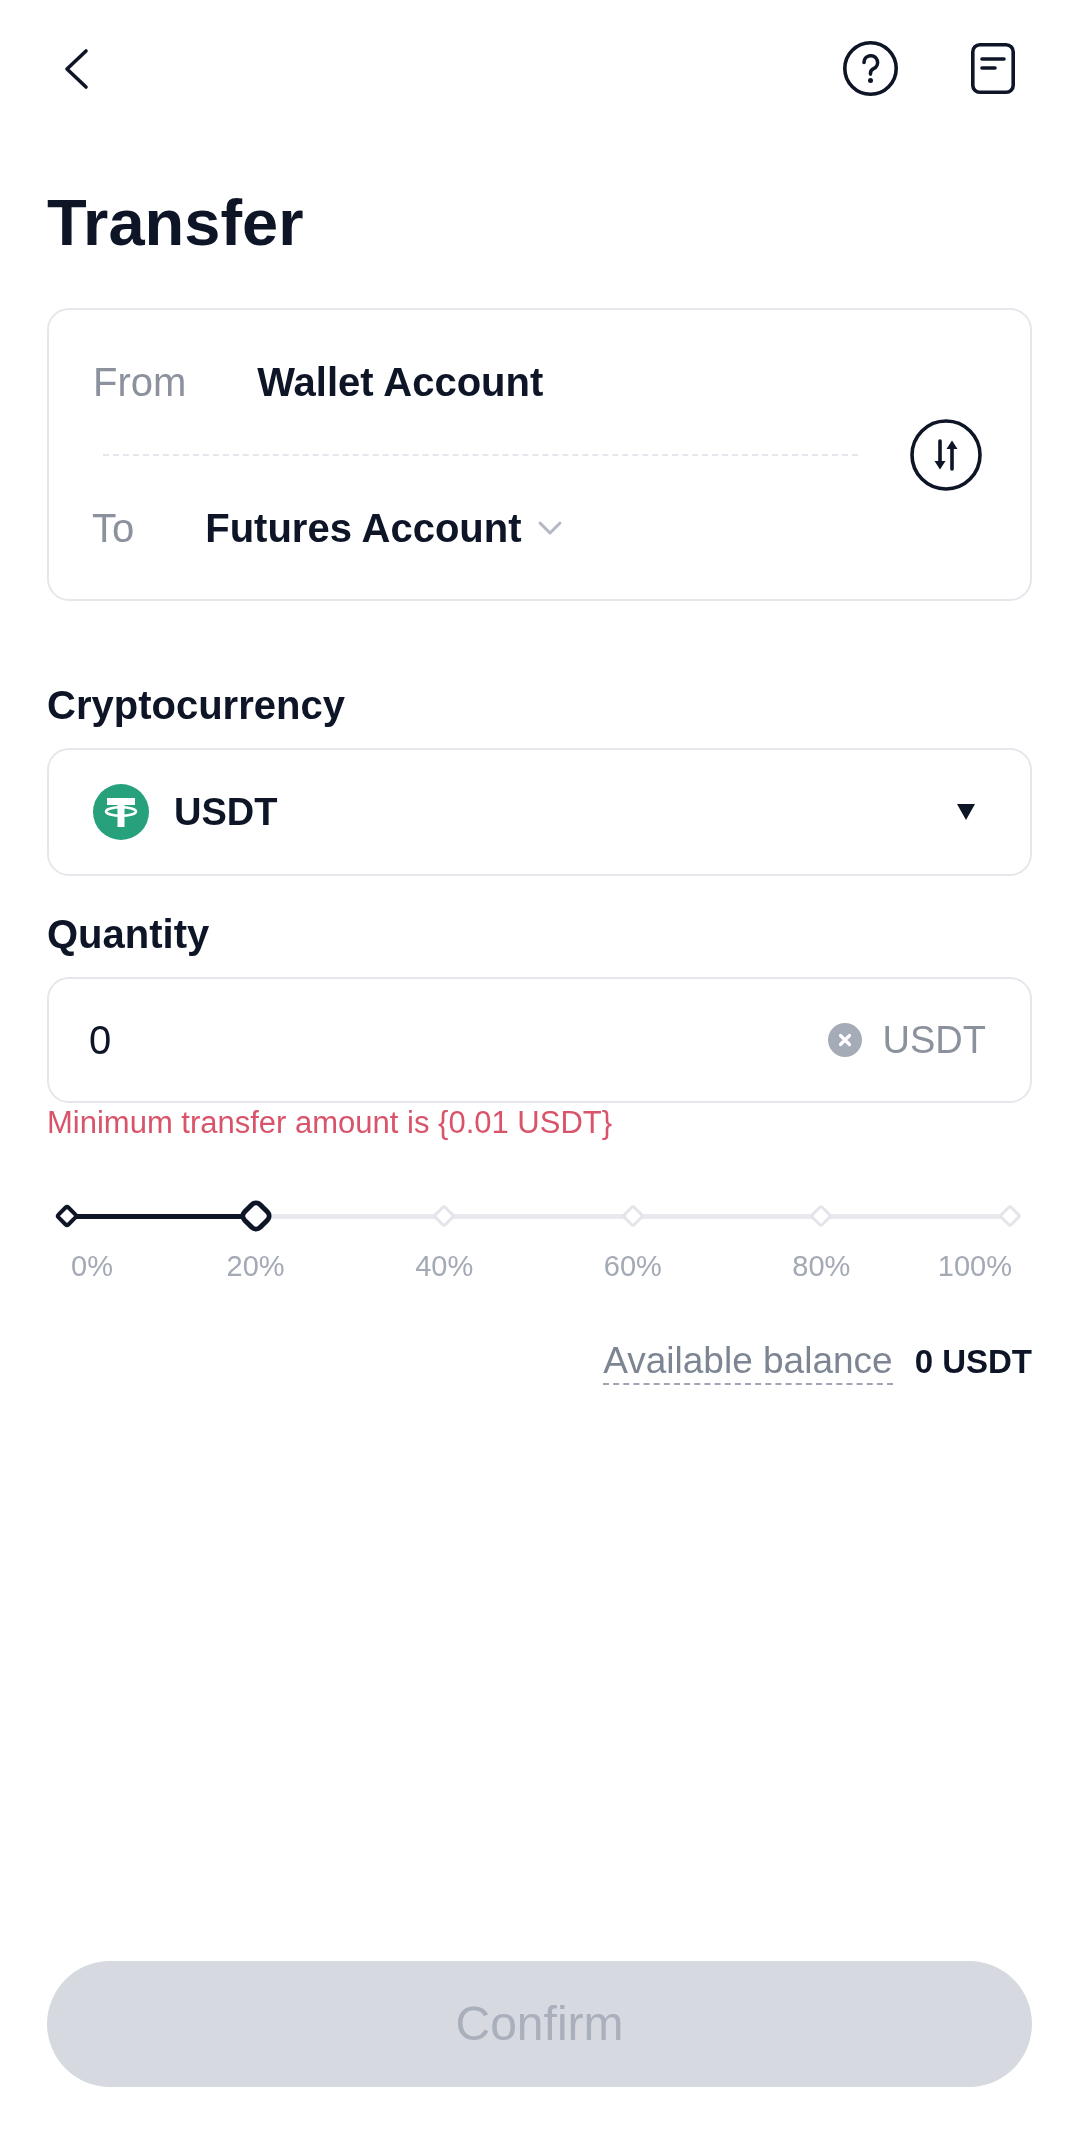 This screenshot has width=1079, height=2138. I want to click on caret-icon, so click(966, 812).